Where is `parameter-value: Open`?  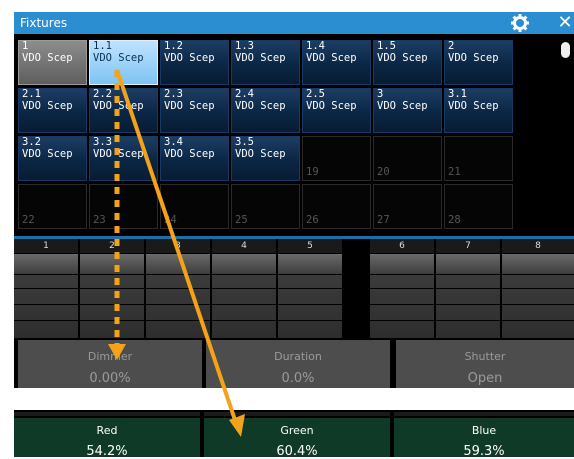 parameter-value: Open is located at coordinates (485, 378).